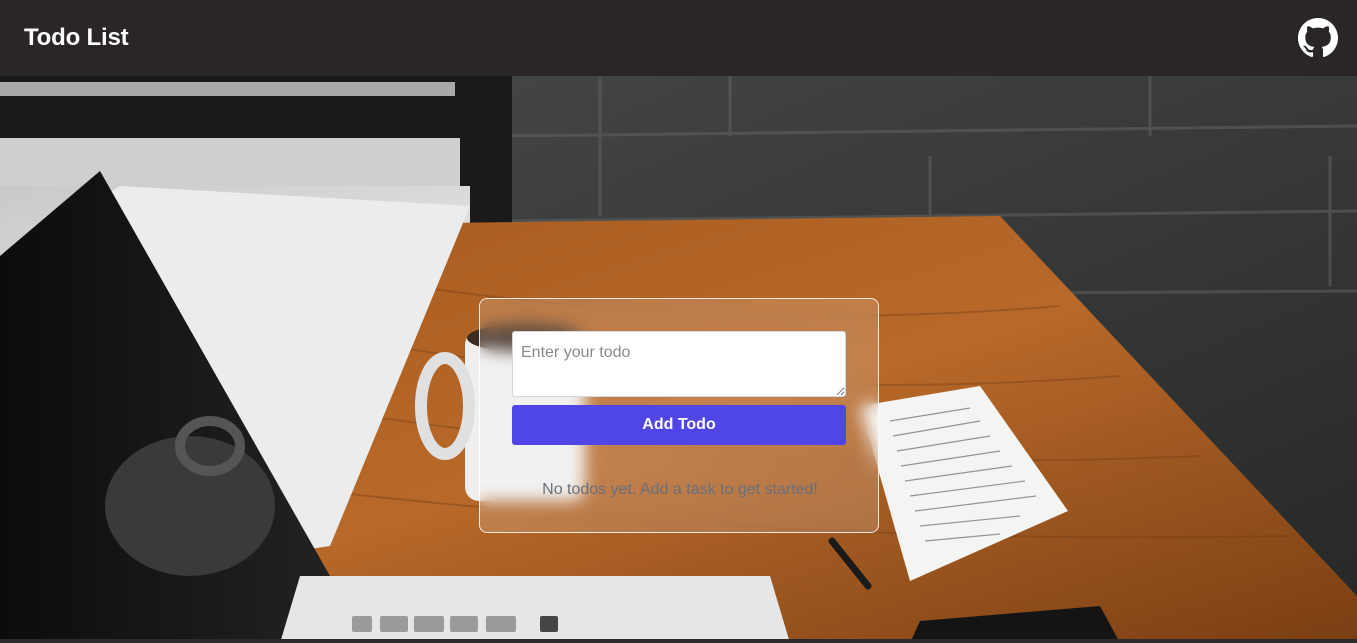 The height and width of the screenshot is (643, 1357). What do you see at coordinates (678, 38) in the screenshot?
I see `navbar: Todo List` at bounding box center [678, 38].